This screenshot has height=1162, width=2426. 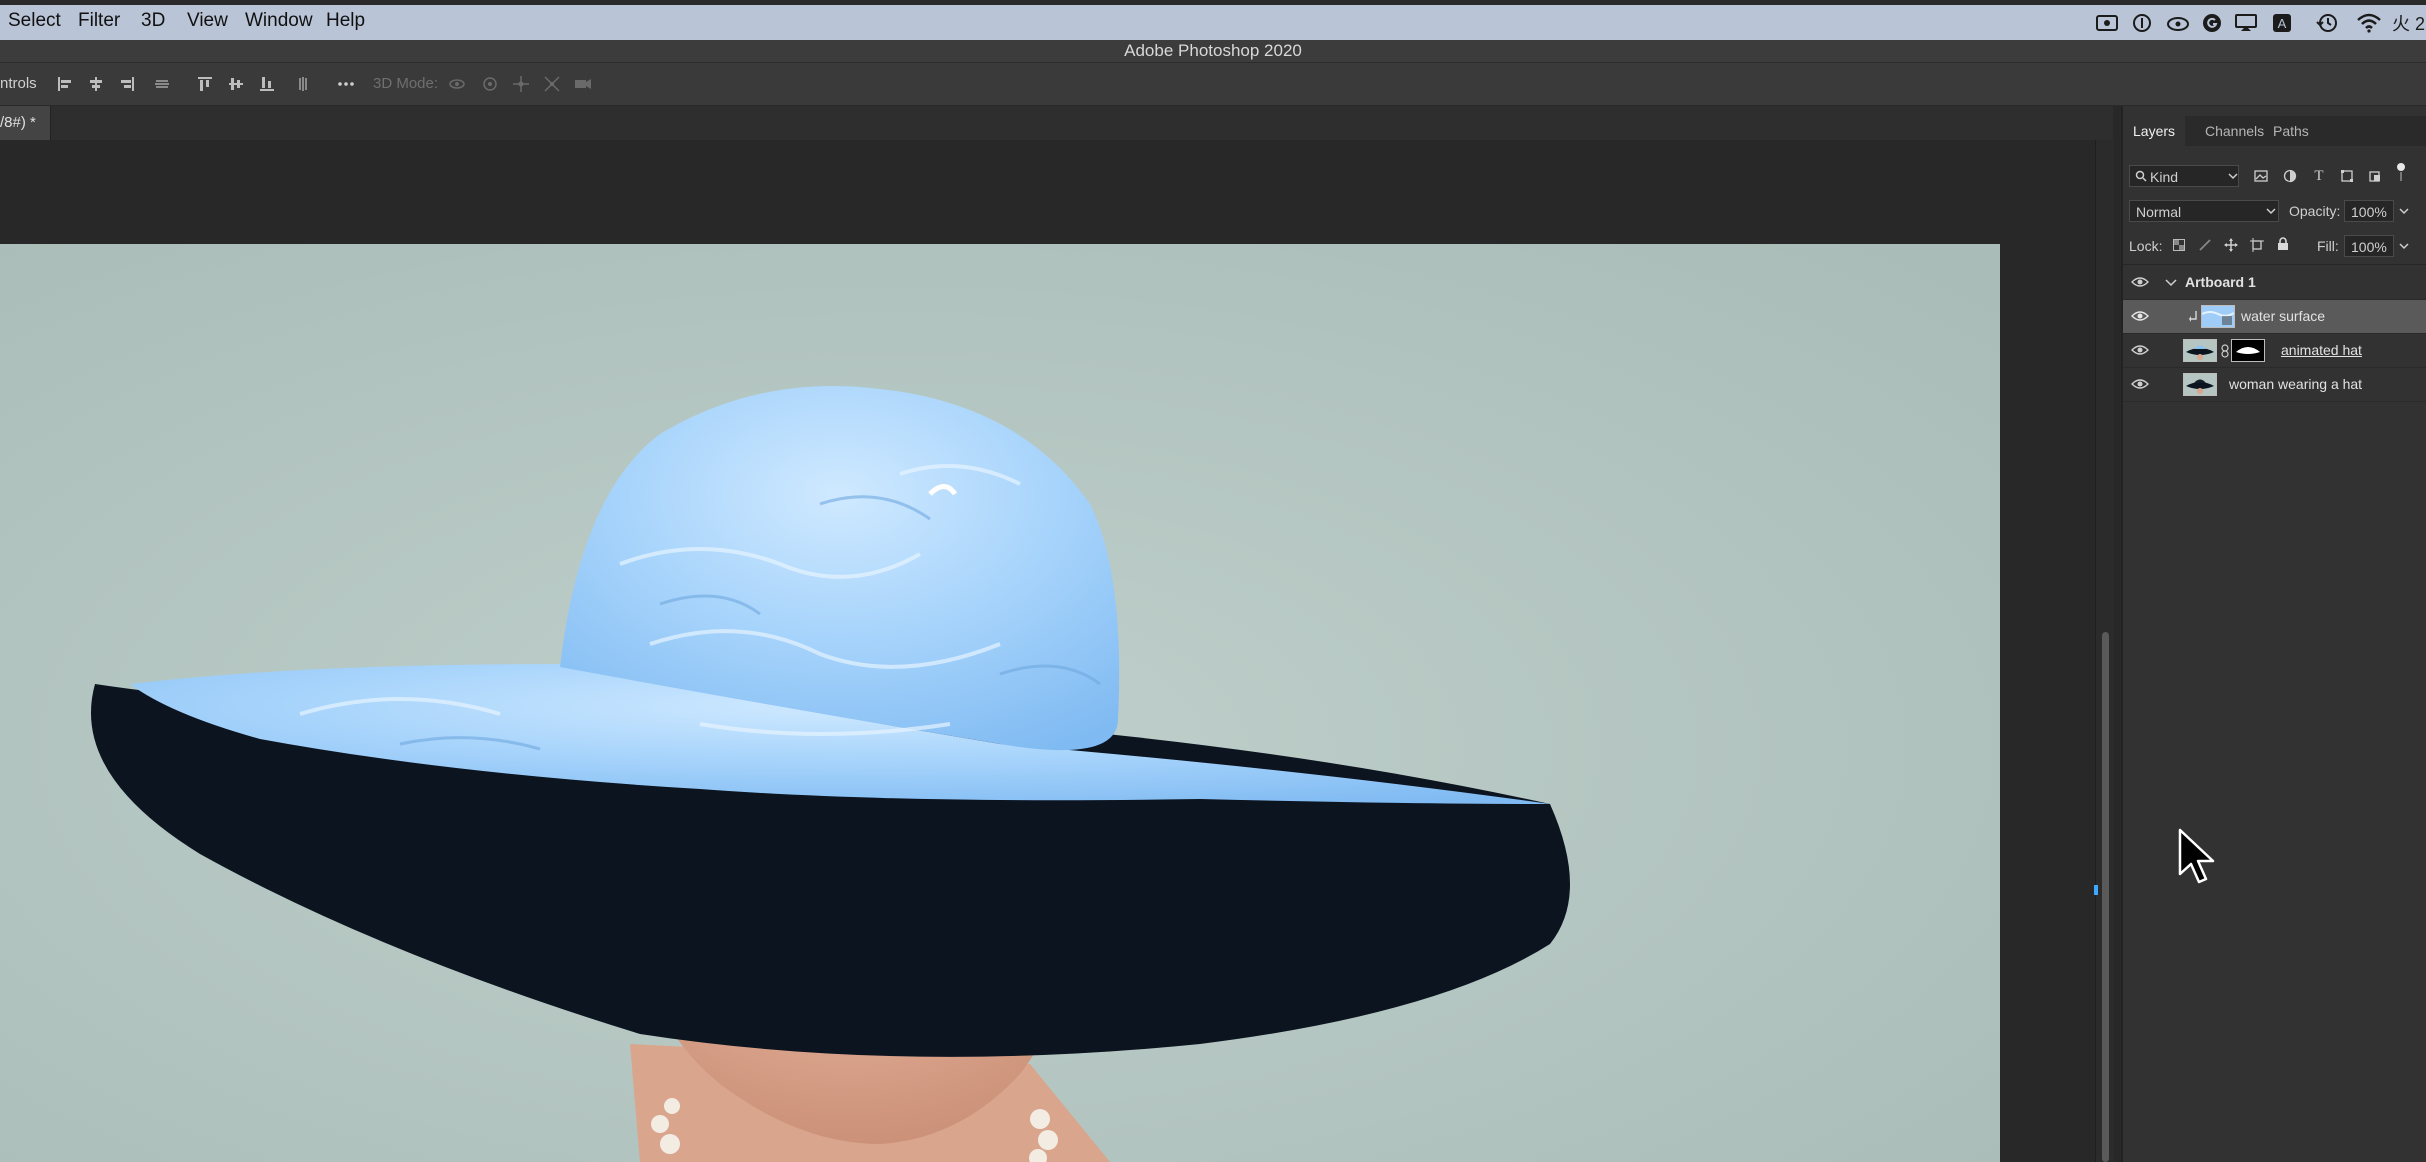 What do you see at coordinates (2225, 351) in the screenshot?
I see `link-chain-icon` at bounding box center [2225, 351].